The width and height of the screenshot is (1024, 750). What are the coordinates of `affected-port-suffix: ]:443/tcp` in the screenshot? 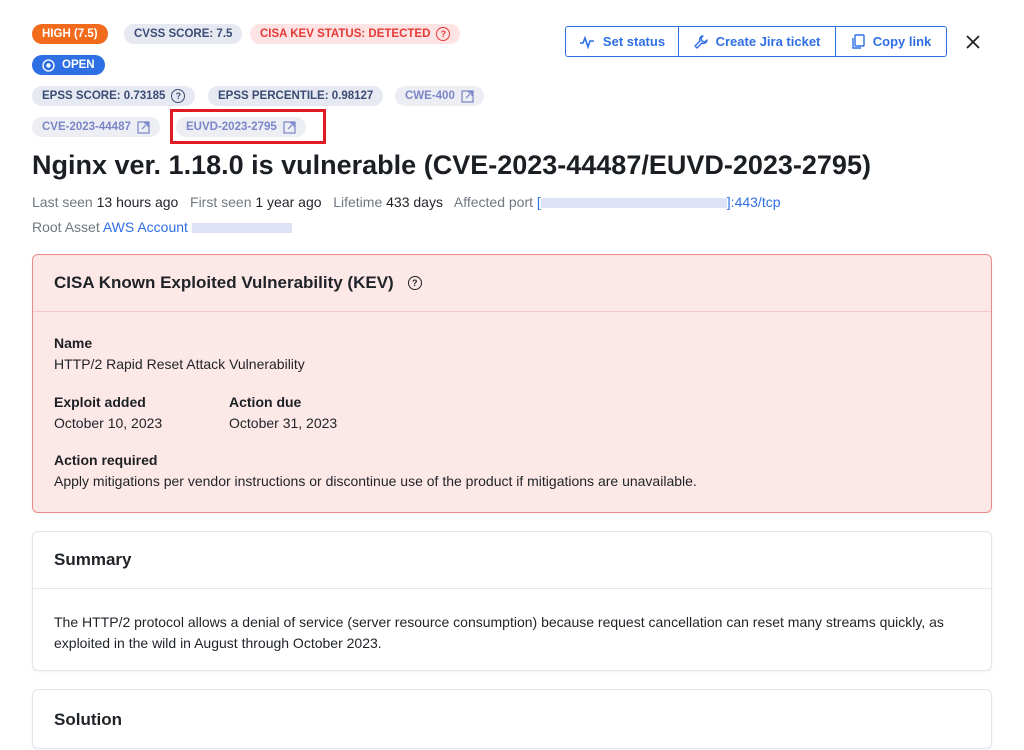 It's located at (753, 202).